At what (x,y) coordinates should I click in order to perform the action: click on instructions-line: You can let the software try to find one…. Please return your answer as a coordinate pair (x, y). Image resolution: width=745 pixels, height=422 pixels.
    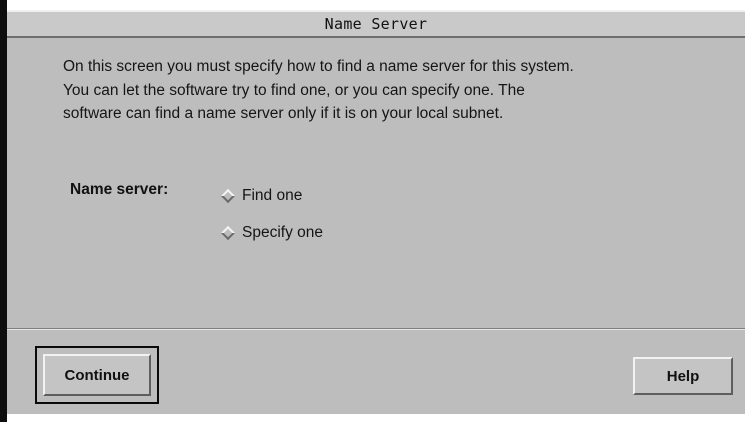
    Looking at the image, I should click on (294, 90).